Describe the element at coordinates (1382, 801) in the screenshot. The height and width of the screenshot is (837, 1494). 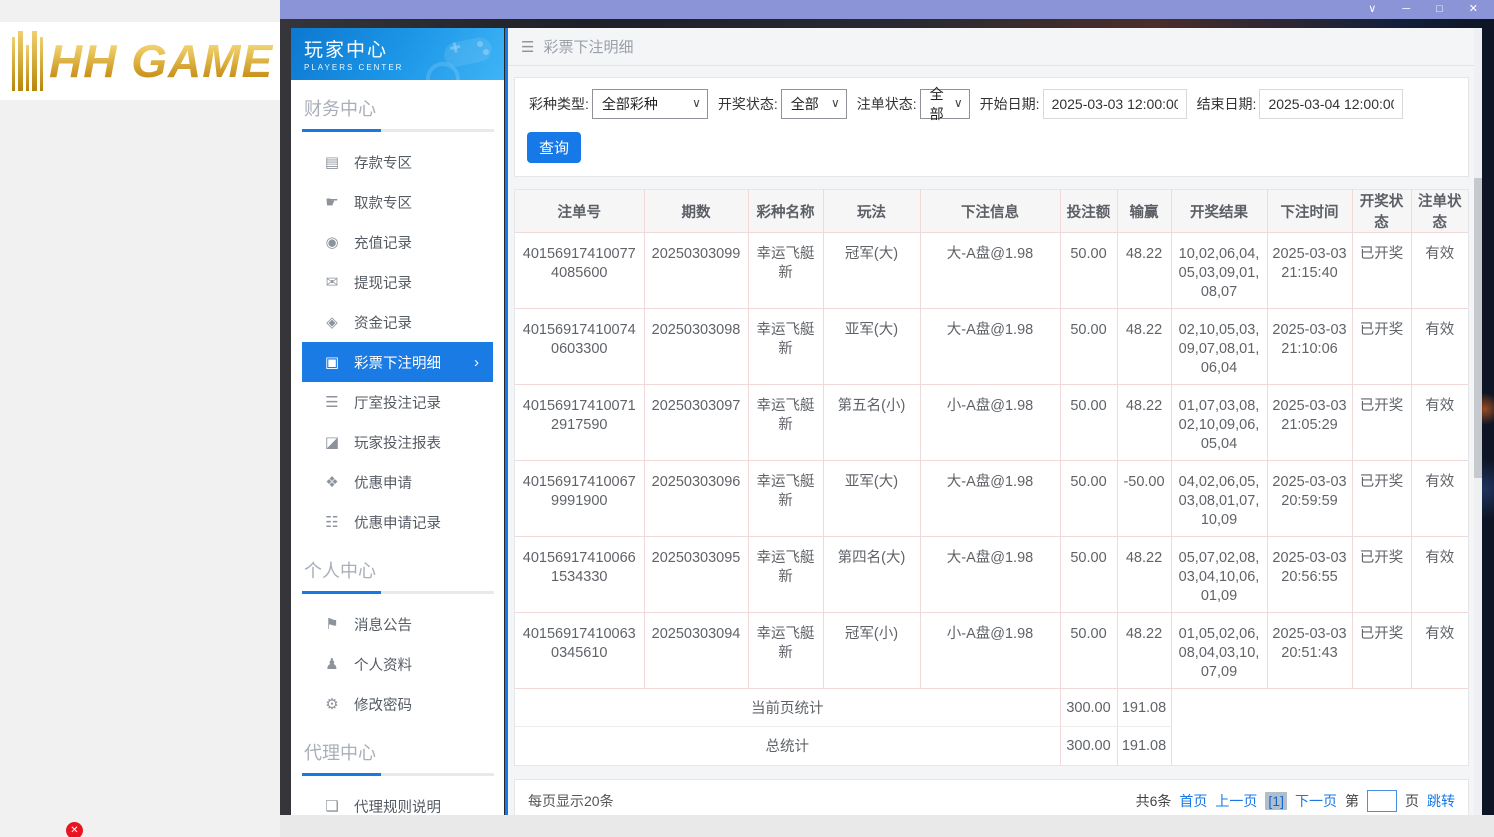
I see `jump-page-input` at that location.